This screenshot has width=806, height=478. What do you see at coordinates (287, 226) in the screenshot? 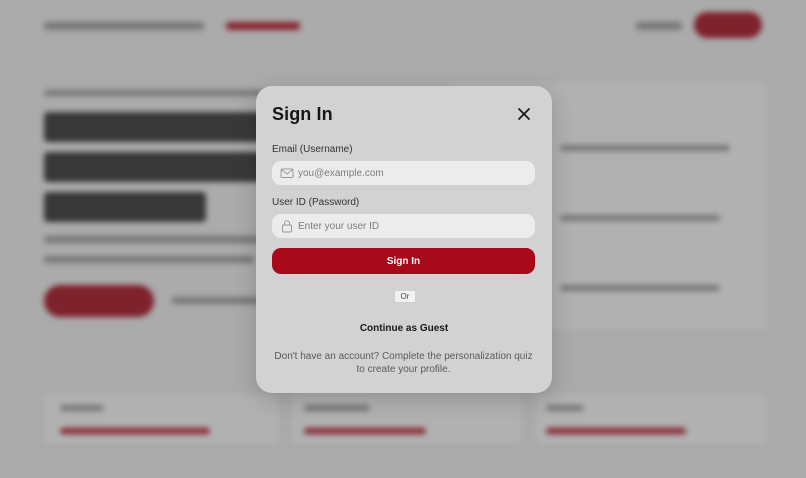
I see `lock-icon` at bounding box center [287, 226].